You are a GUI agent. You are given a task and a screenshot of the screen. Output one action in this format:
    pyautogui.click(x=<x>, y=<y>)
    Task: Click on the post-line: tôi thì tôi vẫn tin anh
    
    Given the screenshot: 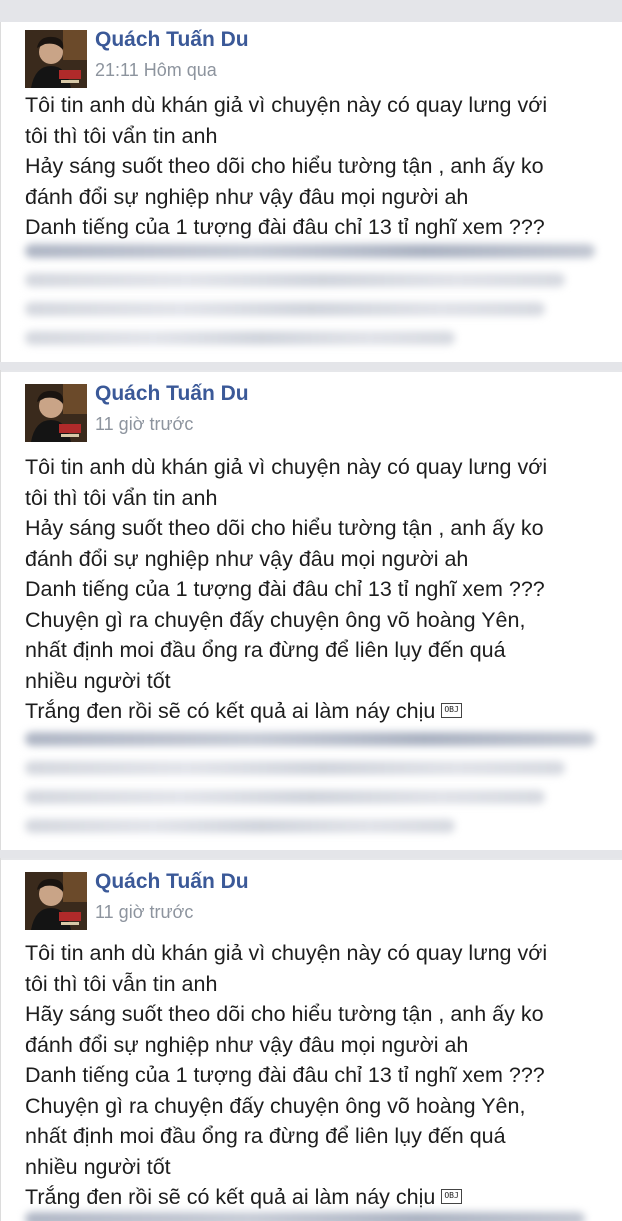 What is the action you would take?
    pyautogui.click(x=121, y=983)
    